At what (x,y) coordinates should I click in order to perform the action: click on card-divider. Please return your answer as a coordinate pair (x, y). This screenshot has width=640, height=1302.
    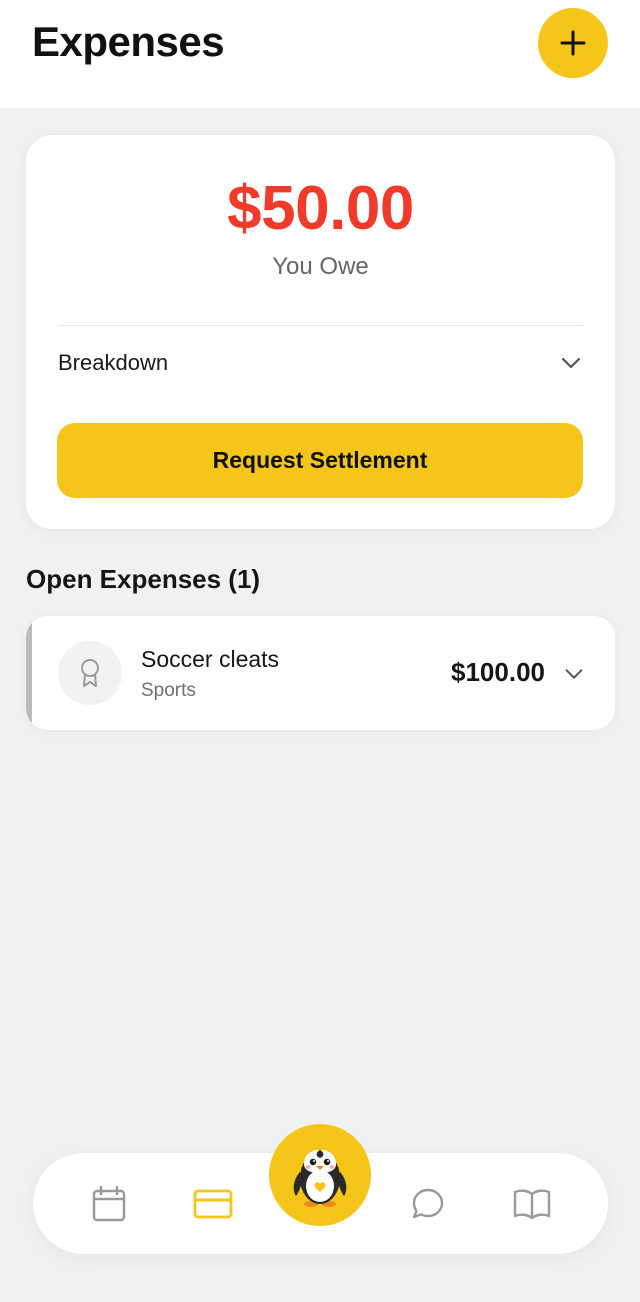
    Looking at the image, I should click on (320, 325).